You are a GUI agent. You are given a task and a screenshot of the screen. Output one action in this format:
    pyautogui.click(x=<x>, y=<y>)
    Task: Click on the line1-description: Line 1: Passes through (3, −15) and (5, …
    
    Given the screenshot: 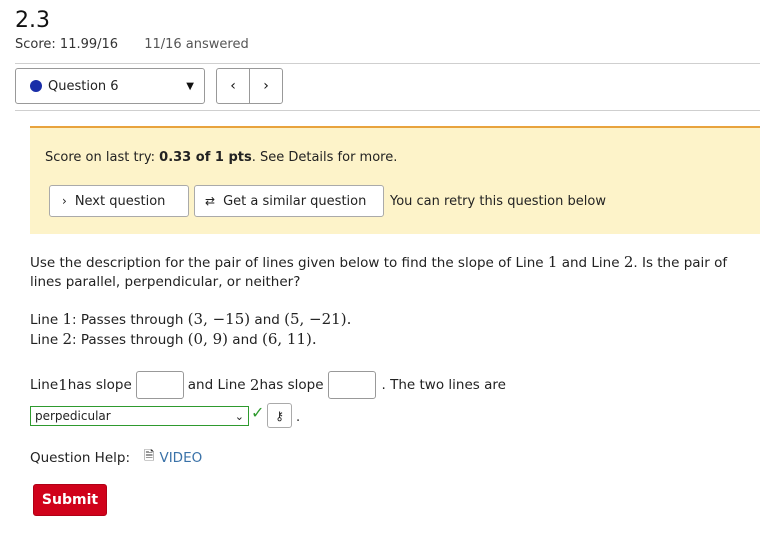 What is the action you would take?
    pyautogui.click(x=190, y=319)
    